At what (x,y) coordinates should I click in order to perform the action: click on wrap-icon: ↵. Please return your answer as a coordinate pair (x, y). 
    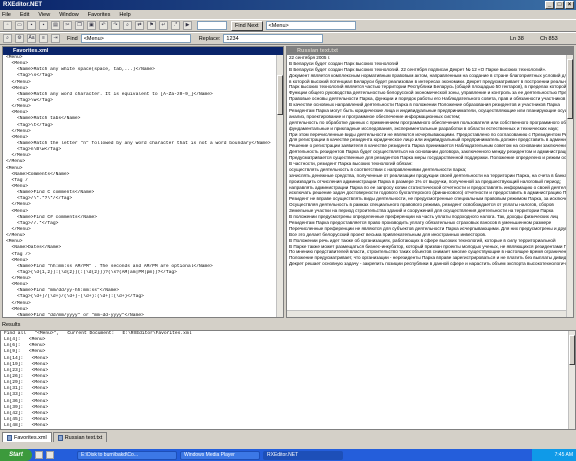
    Looking at the image, I should click on (163, 25).